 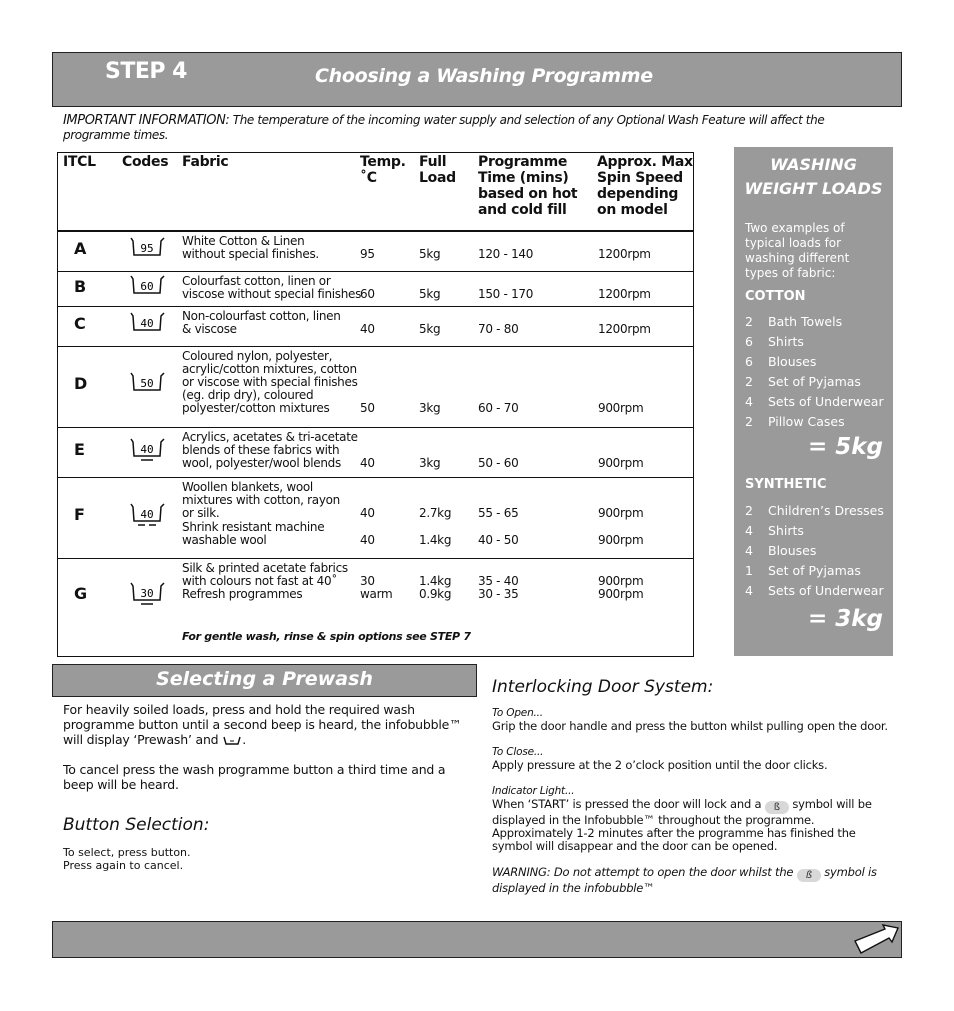 I want to click on itcl-code: F, so click(x=79, y=514).